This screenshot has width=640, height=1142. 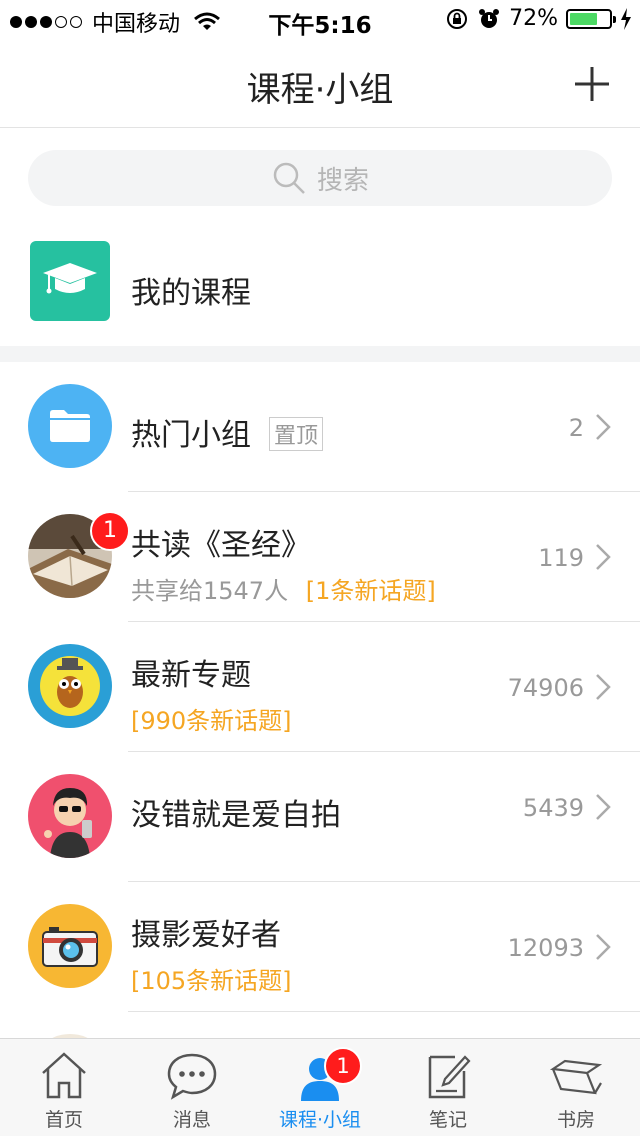 I want to click on battery-percent: 72%, so click(x=533, y=18).